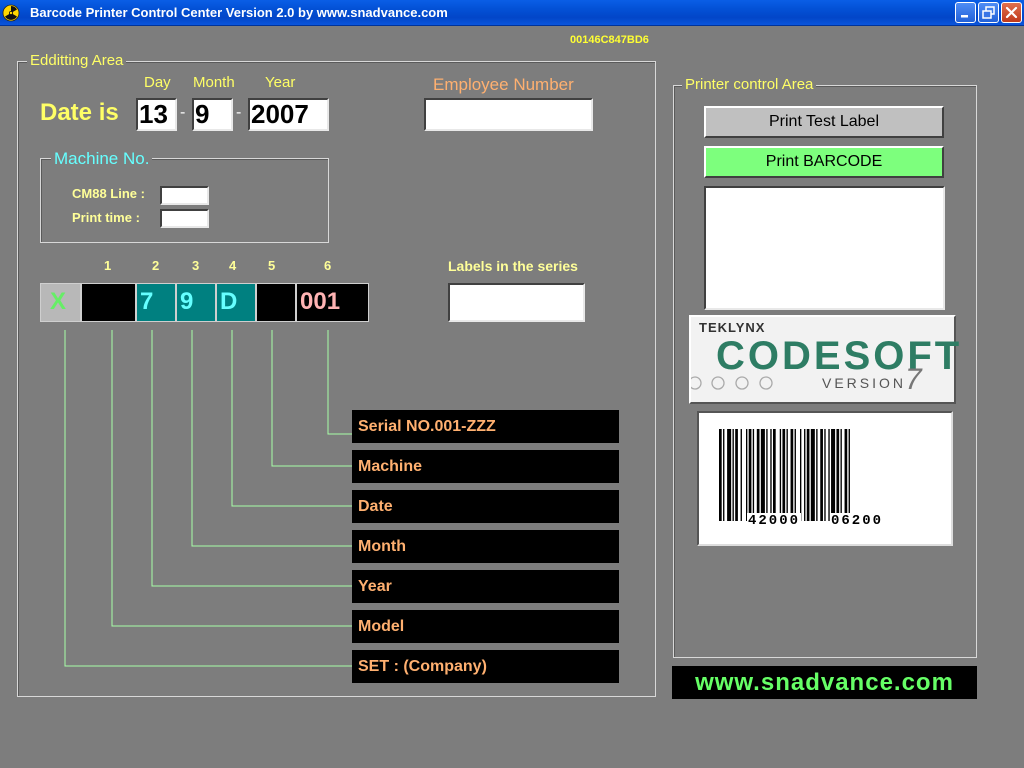  Describe the element at coordinates (824, 122) in the screenshot. I see `print-test-label-button: Print Test Label` at that location.